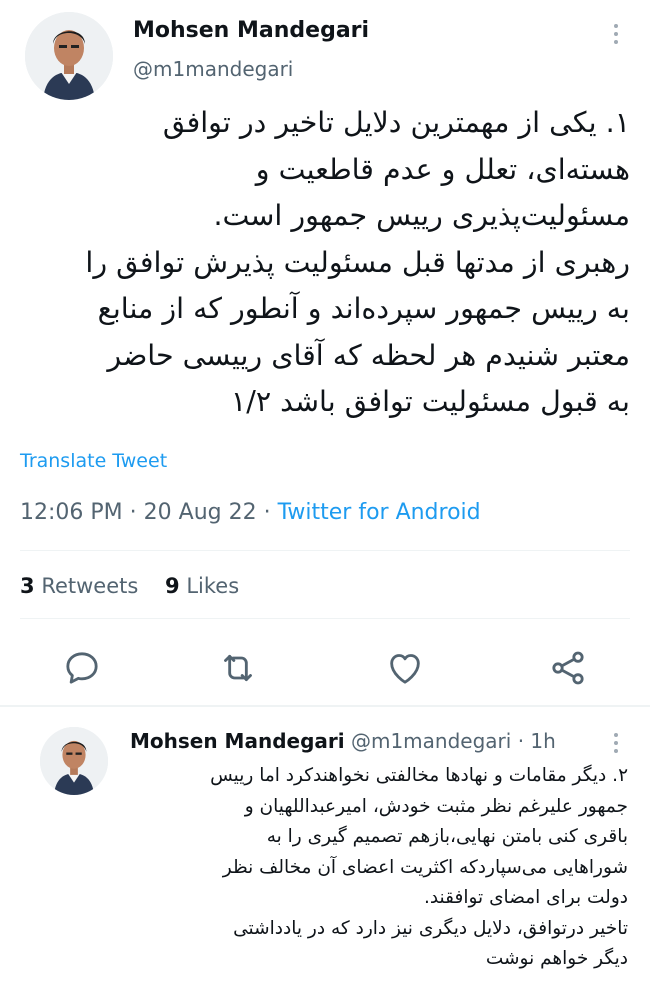 The height and width of the screenshot is (1000, 650). What do you see at coordinates (213, 586) in the screenshot?
I see `likes-label: Likes` at bounding box center [213, 586].